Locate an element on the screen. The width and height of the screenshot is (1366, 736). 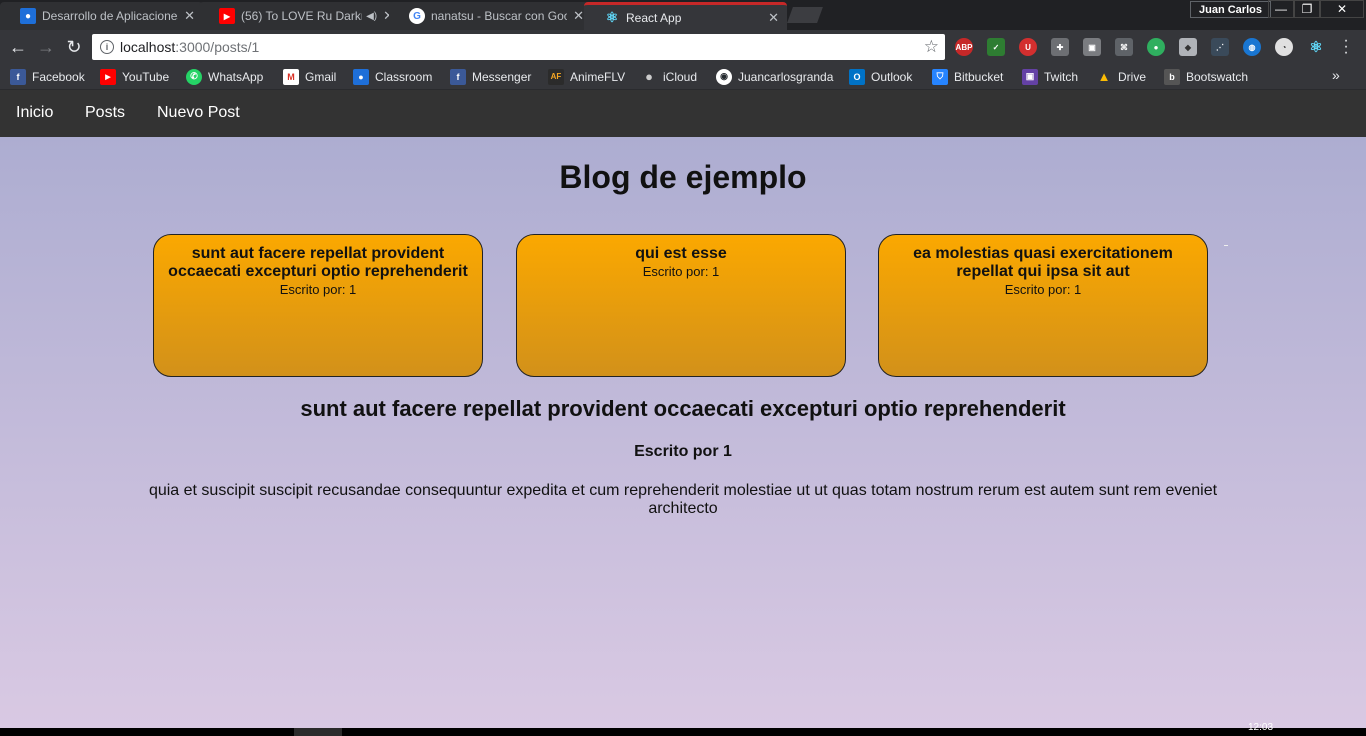
bookmark-youtube: ▶ YouTube is located at coordinates (134, 76).